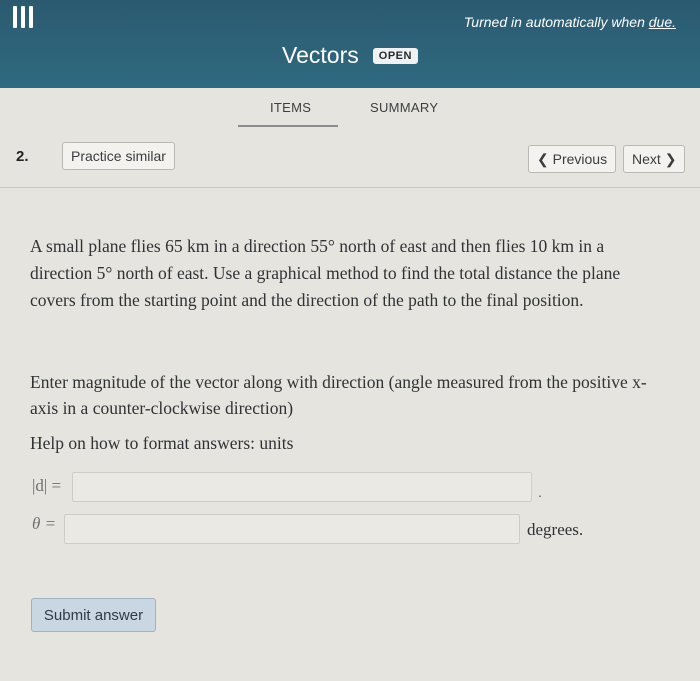 This screenshot has height=681, width=700. I want to click on help-link: Help on how to format answers: units, so click(161, 443).